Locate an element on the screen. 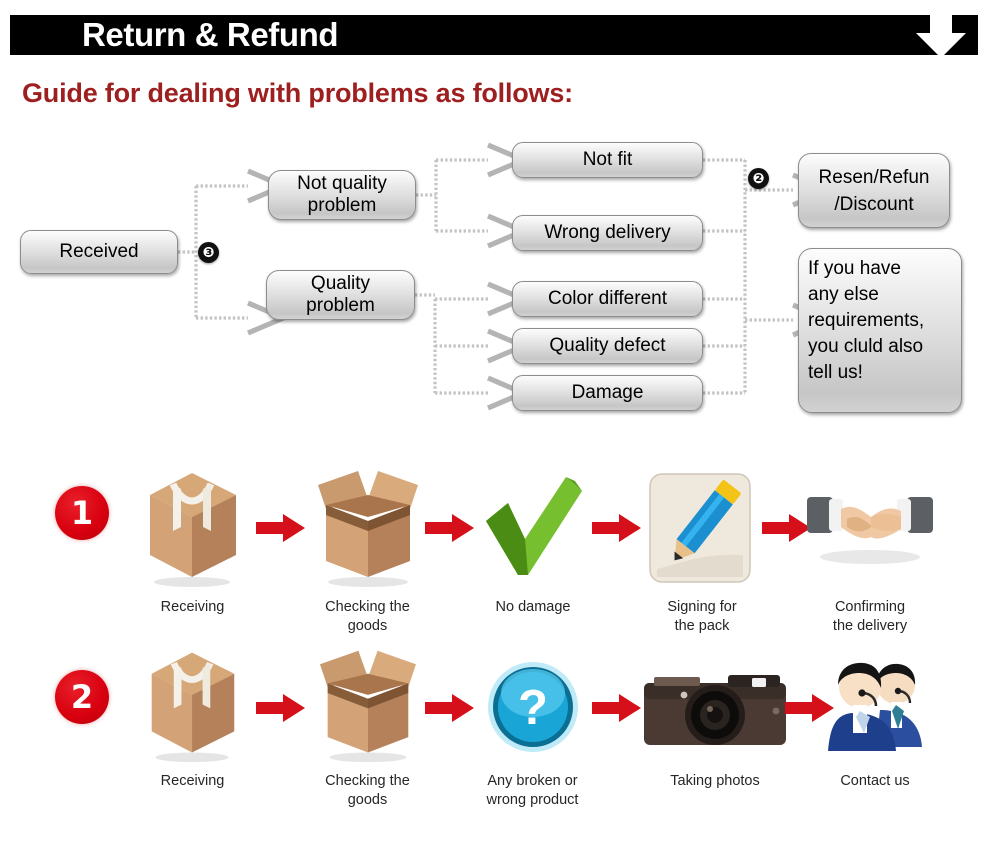 The width and height of the screenshot is (1000, 841). caption-line-2: wrong product is located at coordinates (532, 800).